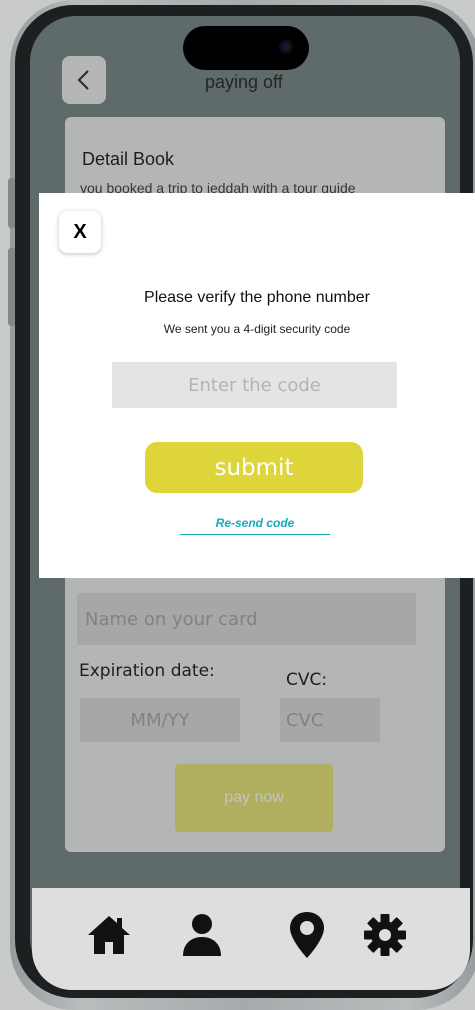 This screenshot has height=1010, width=475. I want to click on modal-close-button: X, so click(80, 232).